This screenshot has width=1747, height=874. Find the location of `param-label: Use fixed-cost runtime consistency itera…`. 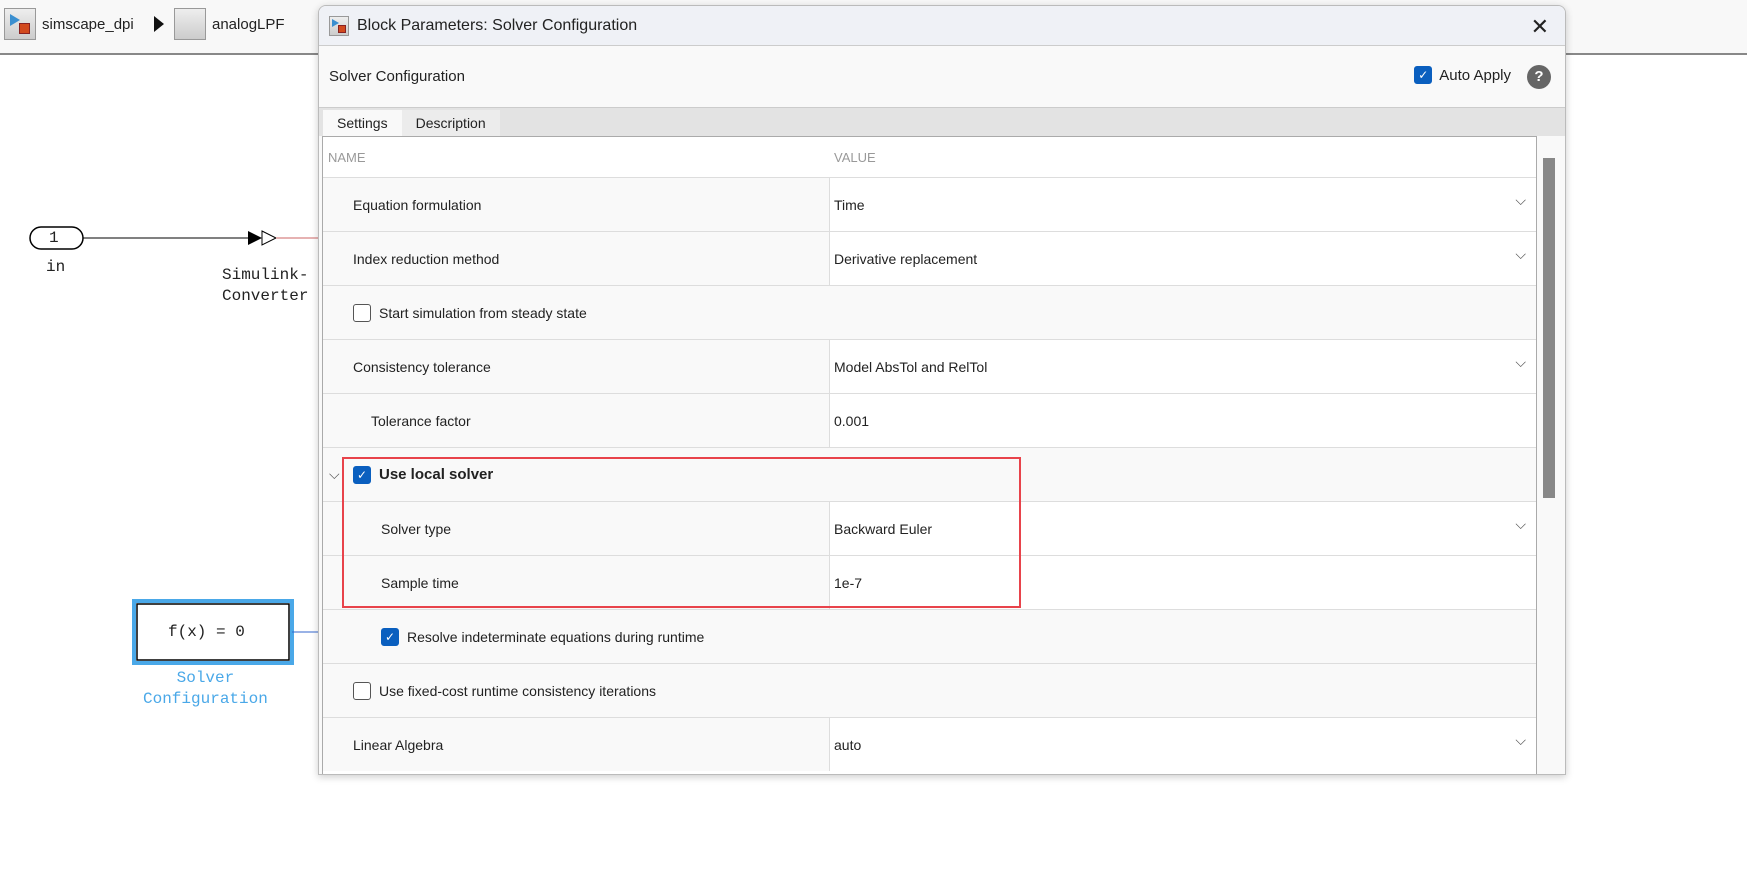

param-label: Use fixed-cost runtime consistency itera… is located at coordinates (517, 690).